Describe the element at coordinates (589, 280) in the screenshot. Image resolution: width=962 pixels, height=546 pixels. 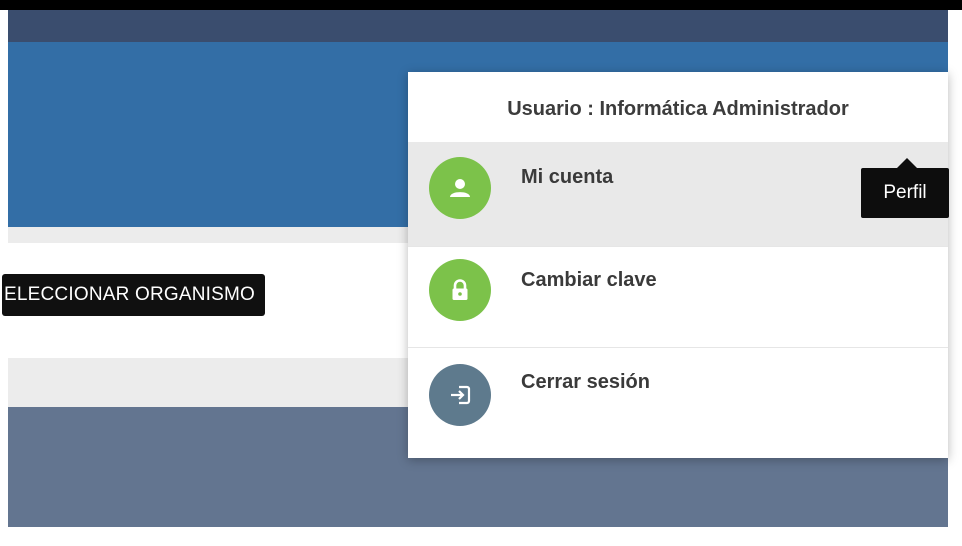
I see `menu-item-label: Cambiar clave` at that location.